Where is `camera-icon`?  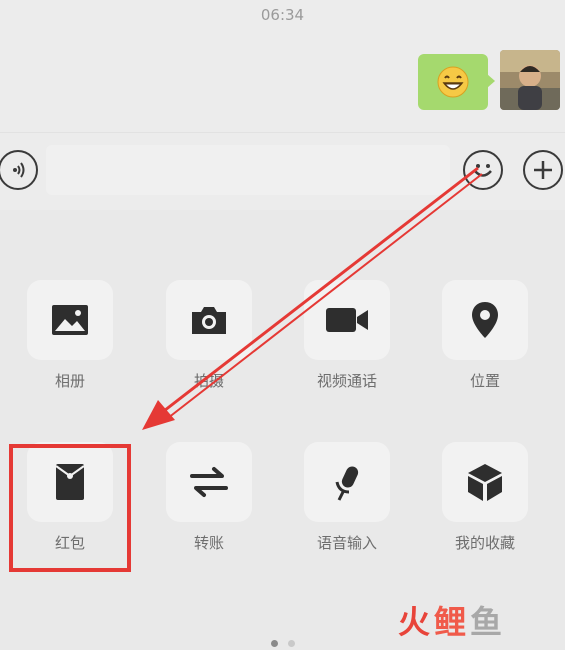 camera-icon is located at coordinates (209, 320).